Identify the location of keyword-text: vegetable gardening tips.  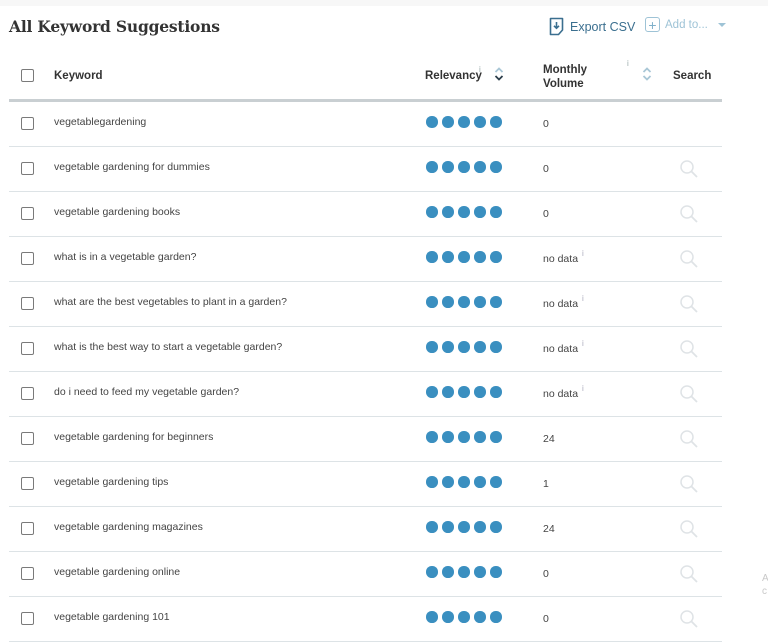
(111, 482).